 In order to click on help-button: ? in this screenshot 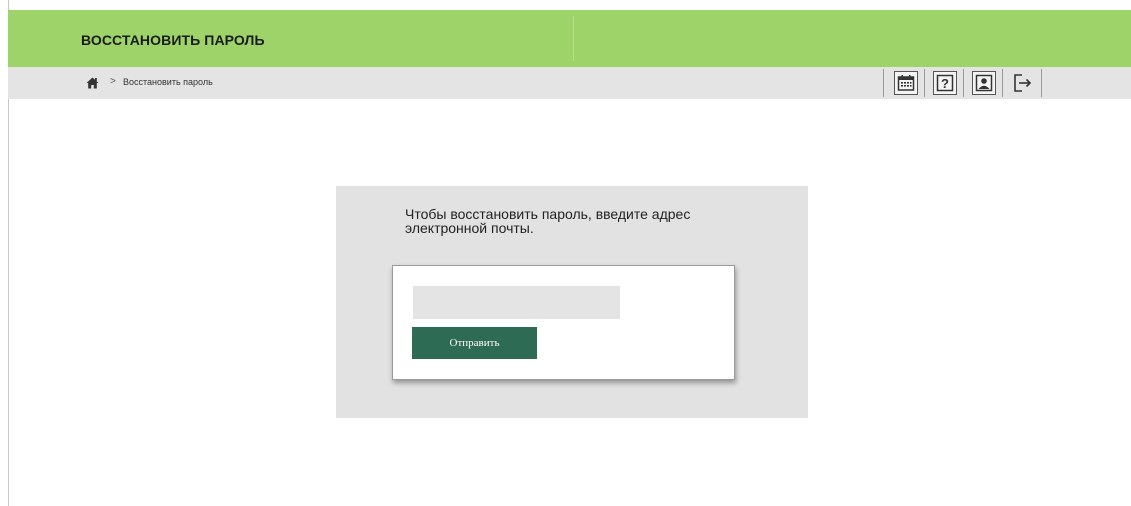, I will do `click(945, 83)`.